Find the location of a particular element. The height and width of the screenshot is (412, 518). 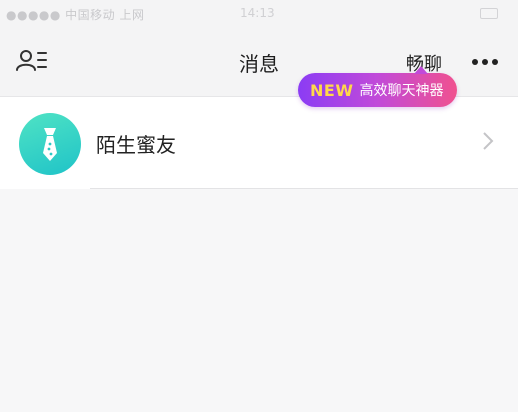

tie-icon is located at coordinates (50, 144).